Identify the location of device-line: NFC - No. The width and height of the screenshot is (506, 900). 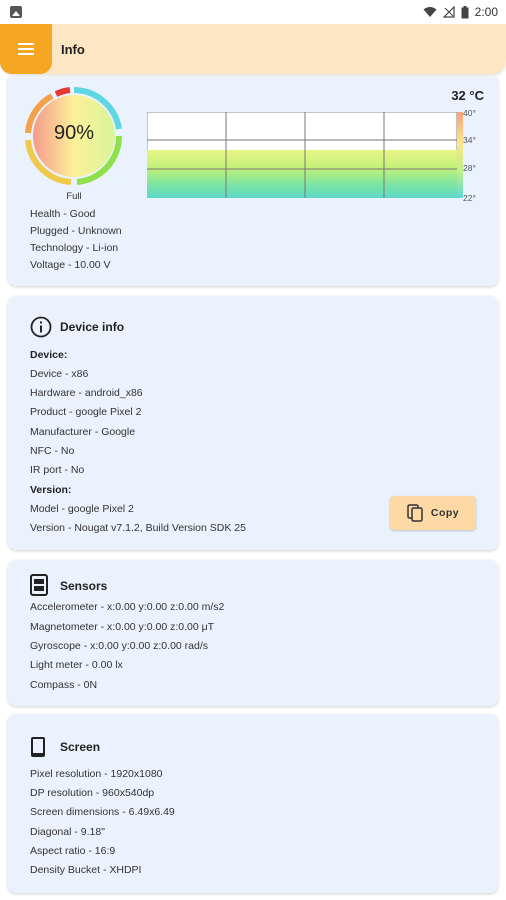
(52, 451).